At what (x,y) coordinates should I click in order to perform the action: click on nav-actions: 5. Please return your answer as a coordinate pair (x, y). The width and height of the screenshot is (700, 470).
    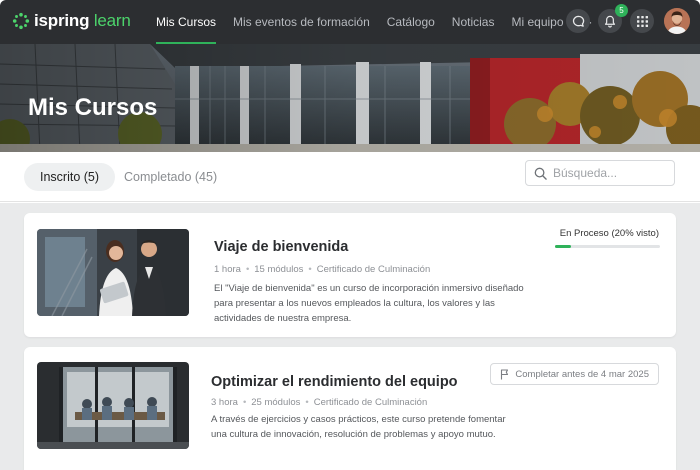
    Looking at the image, I should click on (624, 19).